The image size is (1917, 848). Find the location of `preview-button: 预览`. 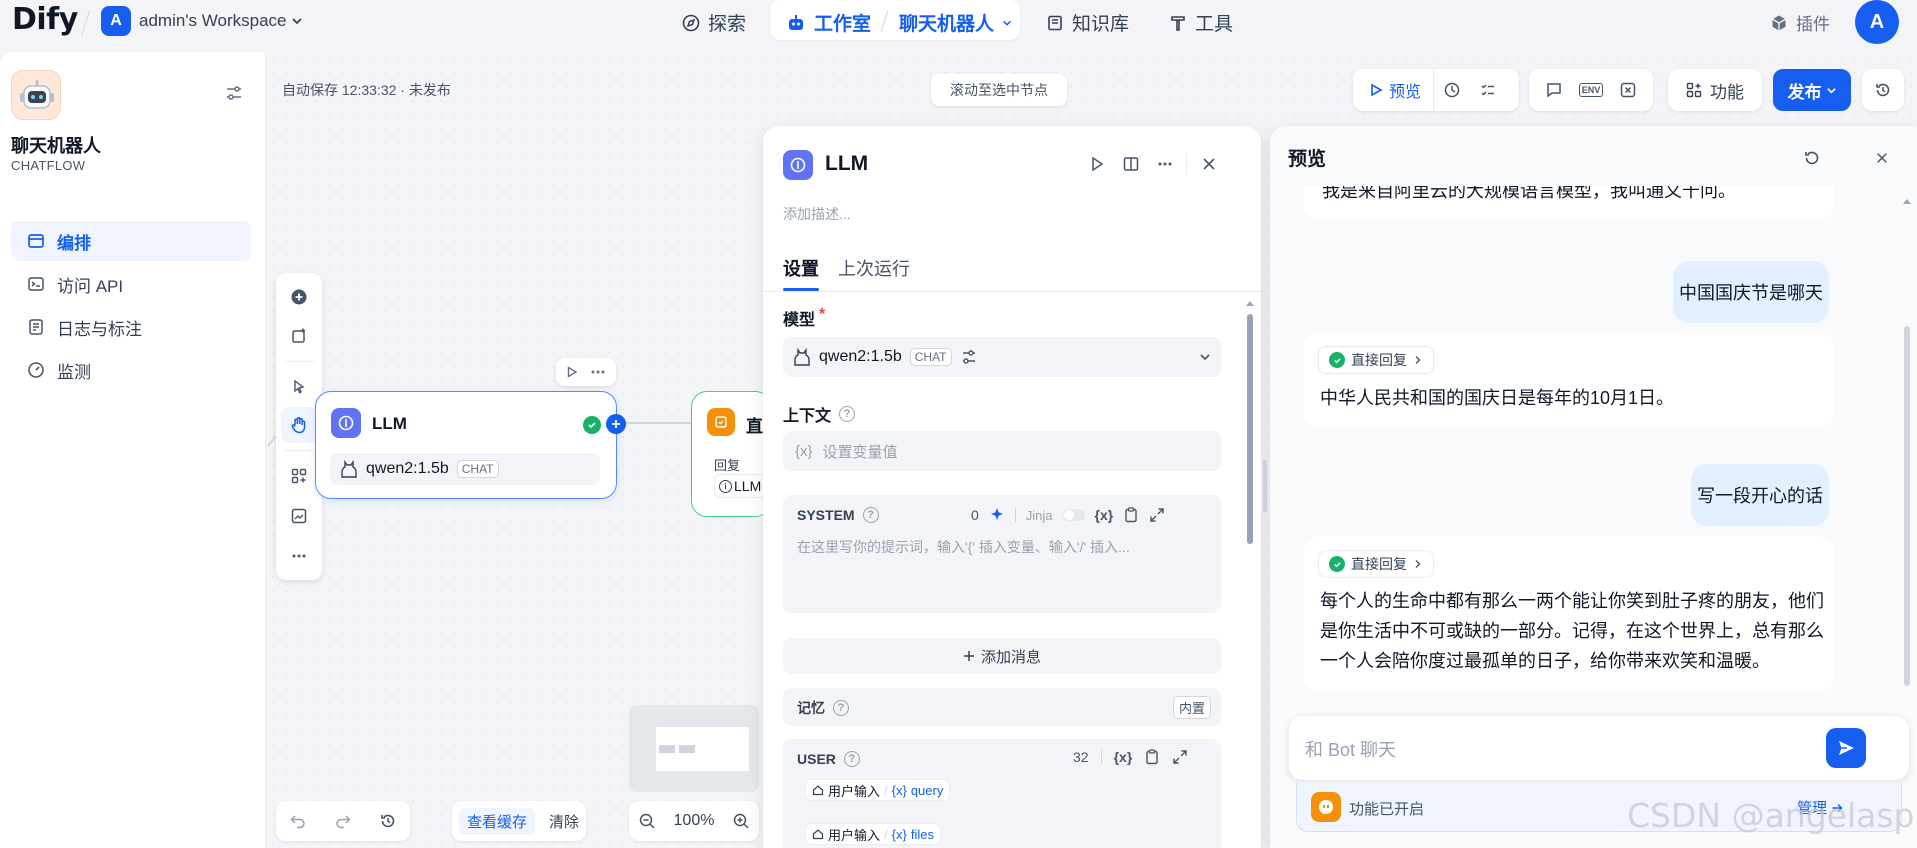

preview-button: 预览 is located at coordinates (1394, 90).